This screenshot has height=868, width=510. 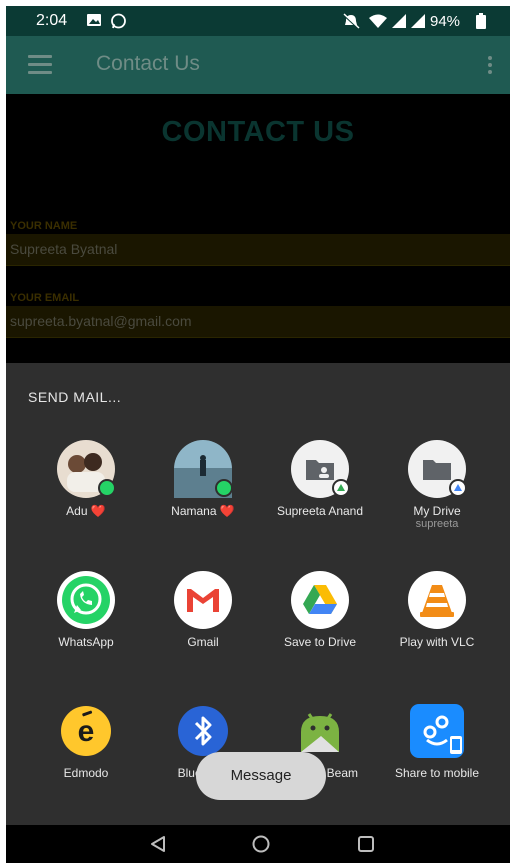 I want to click on share-target-my-drive: My Drive supreeta, so click(x=437, y=485).